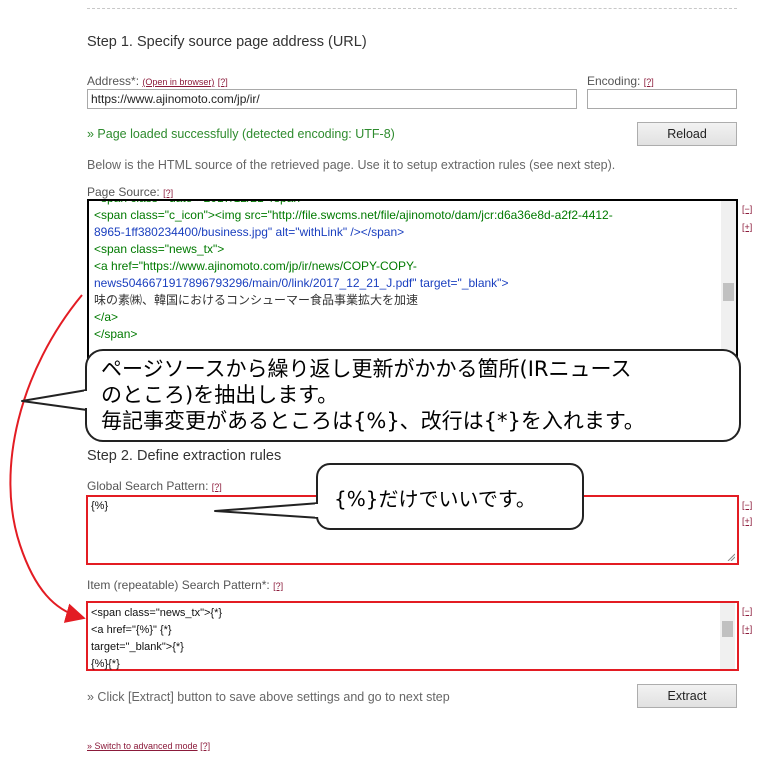 The image size is (765, 766). What do you see at coordinates (267, 510) in the screenshot?
I see `callout-small-tail` at bounding box center [267, 510].